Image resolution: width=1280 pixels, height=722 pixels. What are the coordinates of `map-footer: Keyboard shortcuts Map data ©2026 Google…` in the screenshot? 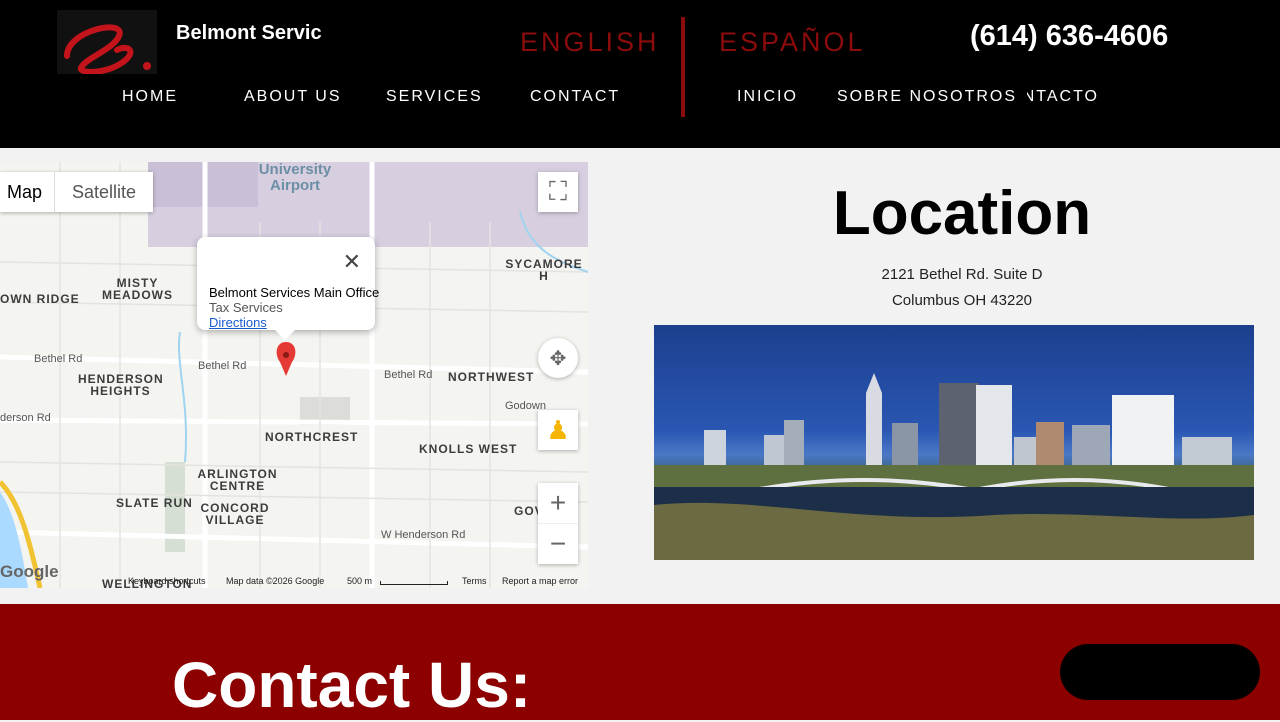 It's located at (294, 580).